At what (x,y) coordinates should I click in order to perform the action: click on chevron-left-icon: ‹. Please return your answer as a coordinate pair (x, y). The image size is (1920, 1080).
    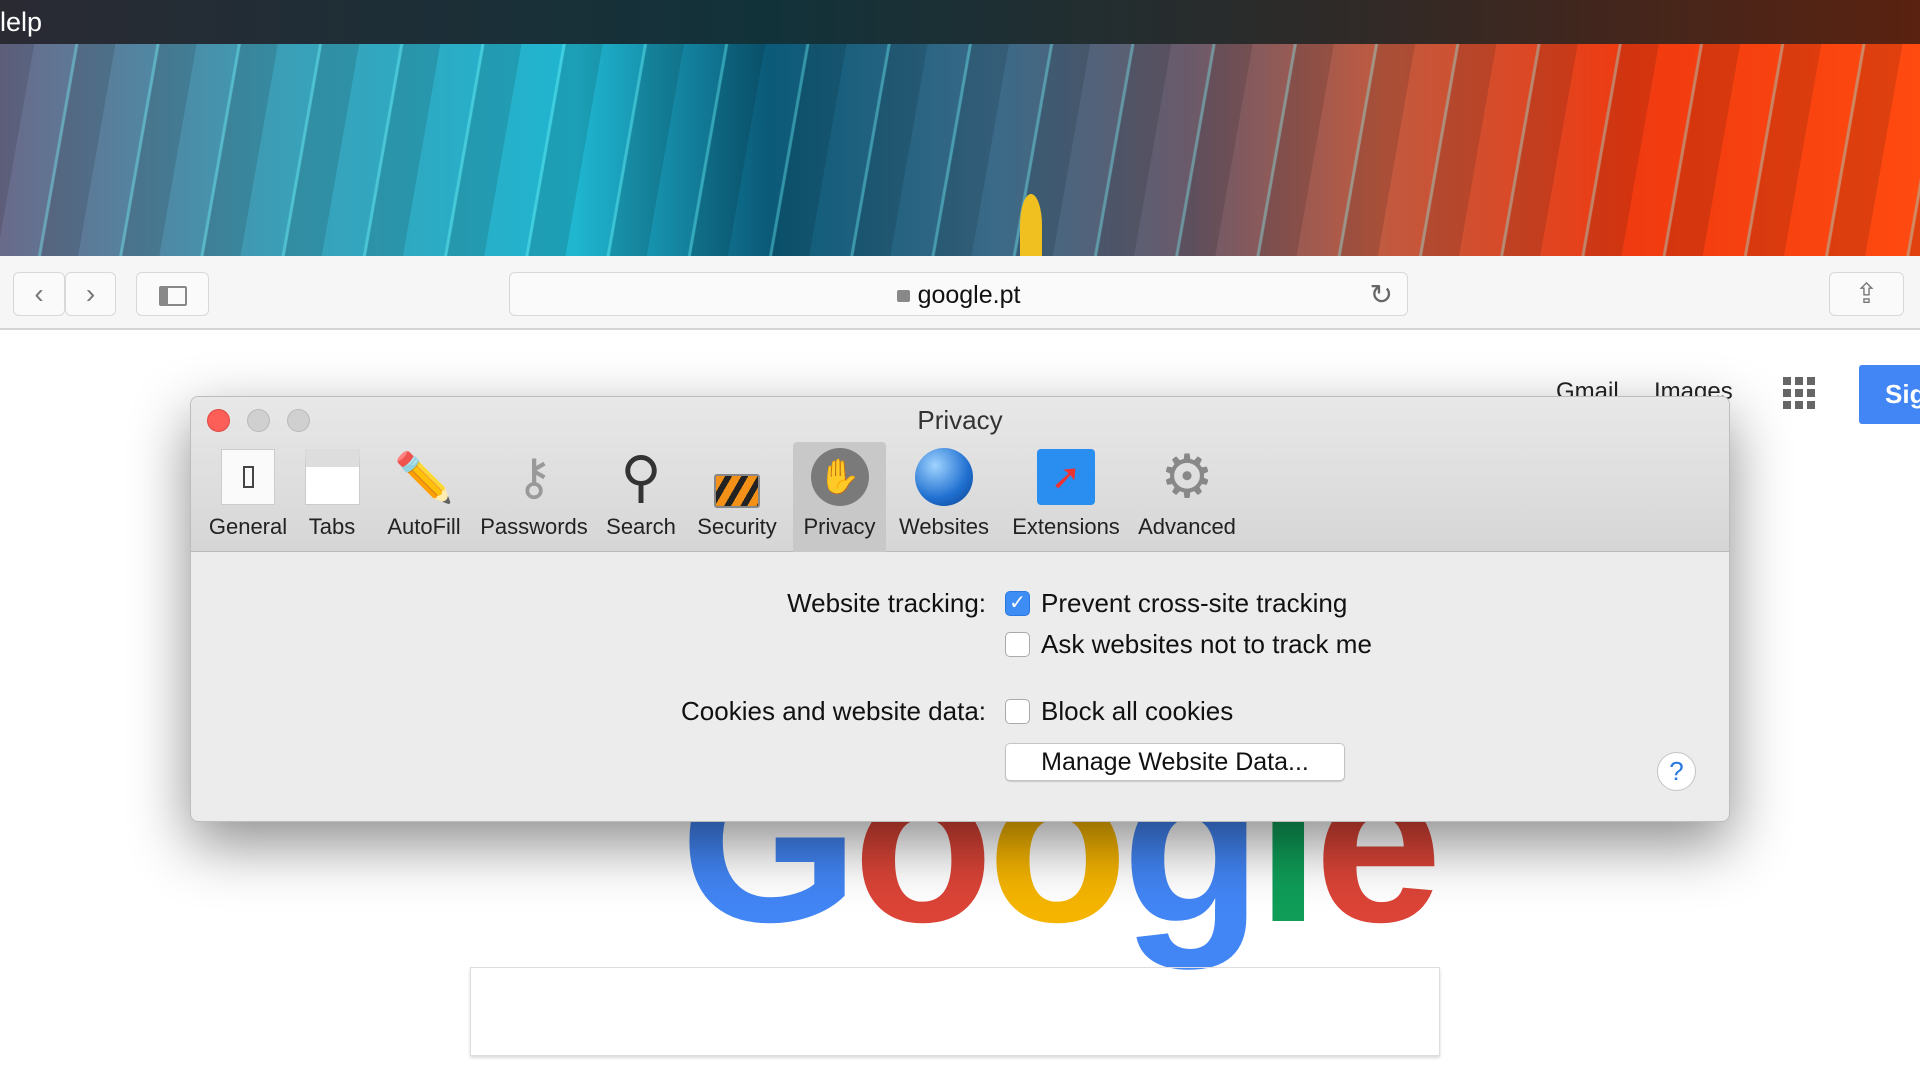
    Looking at the image, I should click on (39, 293).